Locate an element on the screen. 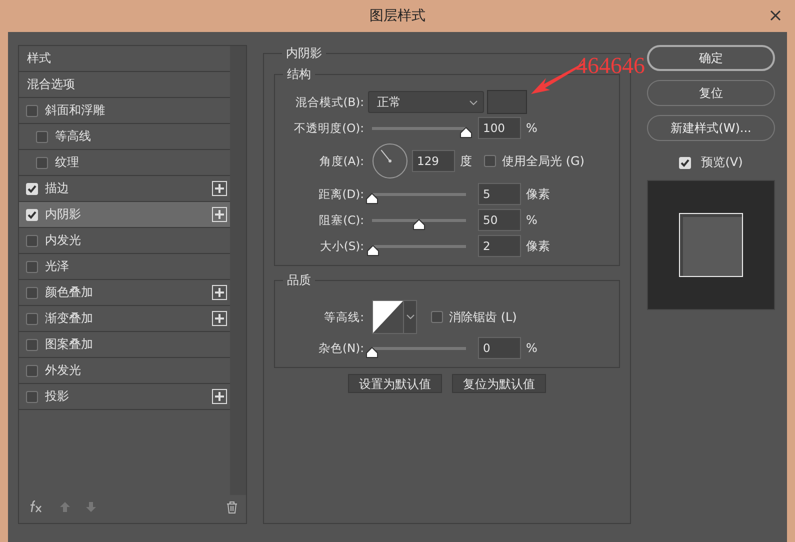 The image size is (795, 542). sidebar-item: 投影 is located at coordinates (124, 397).